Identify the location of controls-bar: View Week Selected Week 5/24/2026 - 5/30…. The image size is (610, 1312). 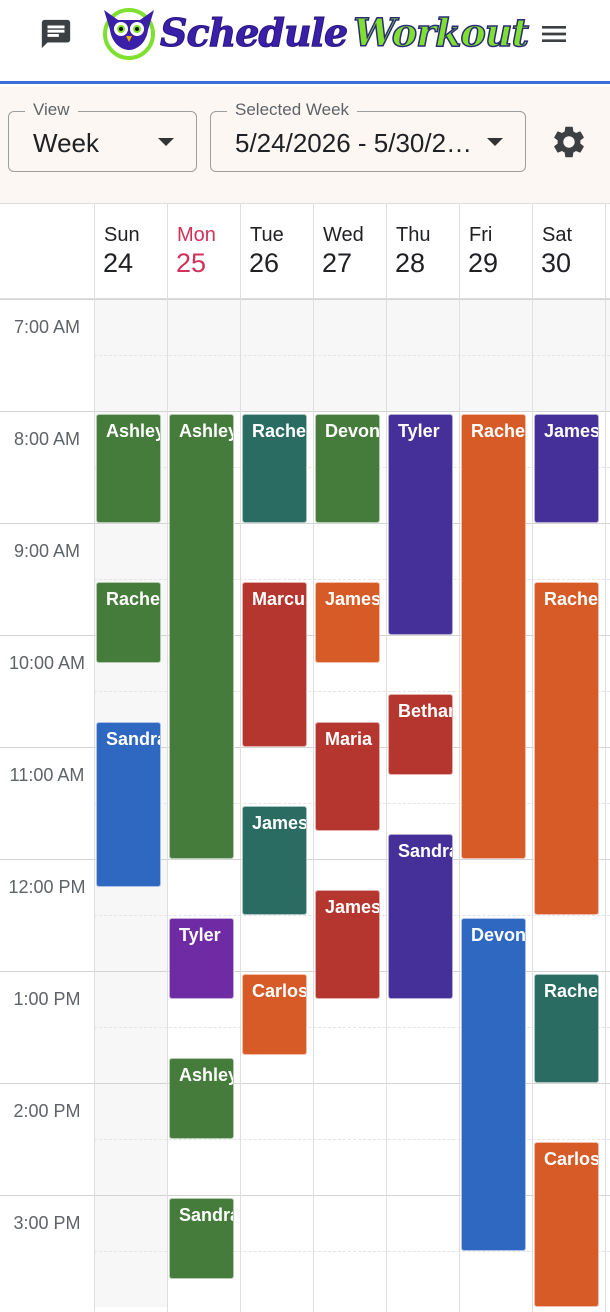
(305, 145).